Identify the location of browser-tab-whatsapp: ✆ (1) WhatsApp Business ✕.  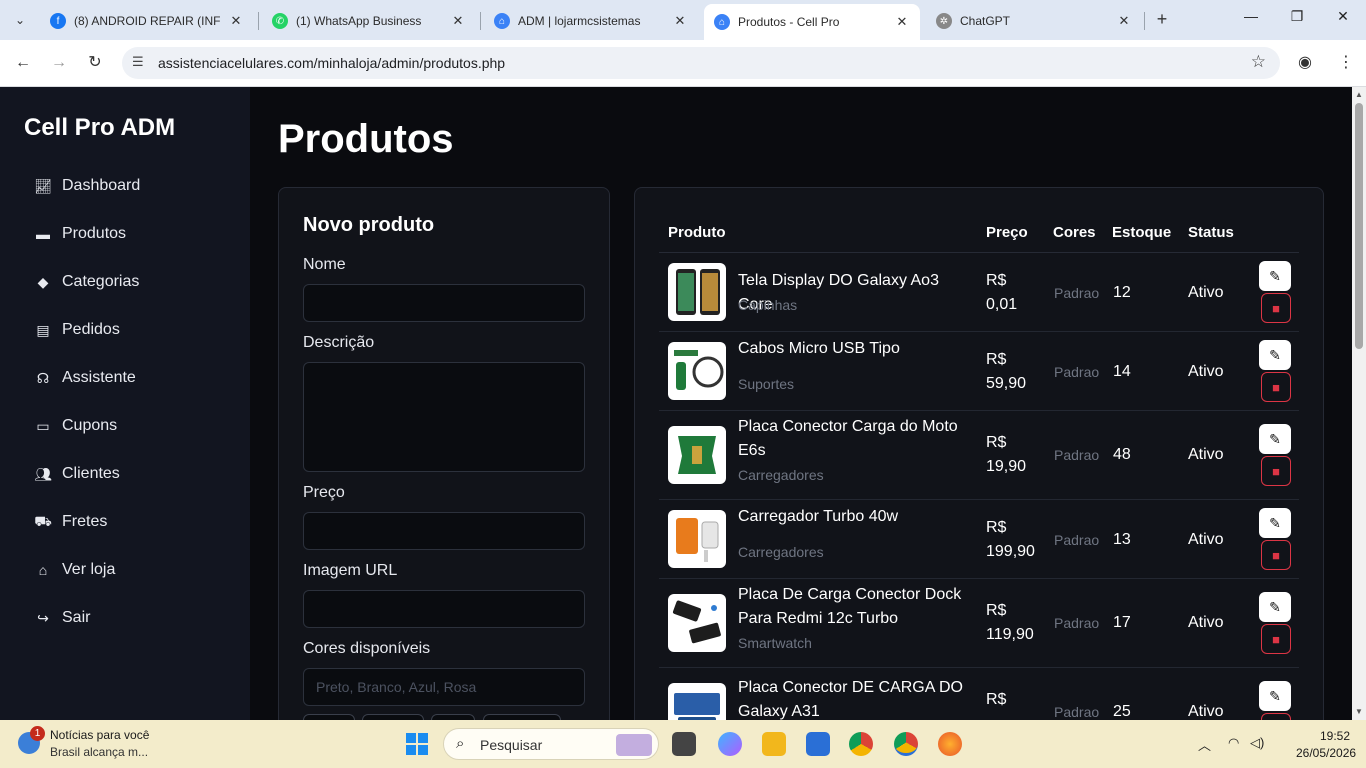
(369, 21).